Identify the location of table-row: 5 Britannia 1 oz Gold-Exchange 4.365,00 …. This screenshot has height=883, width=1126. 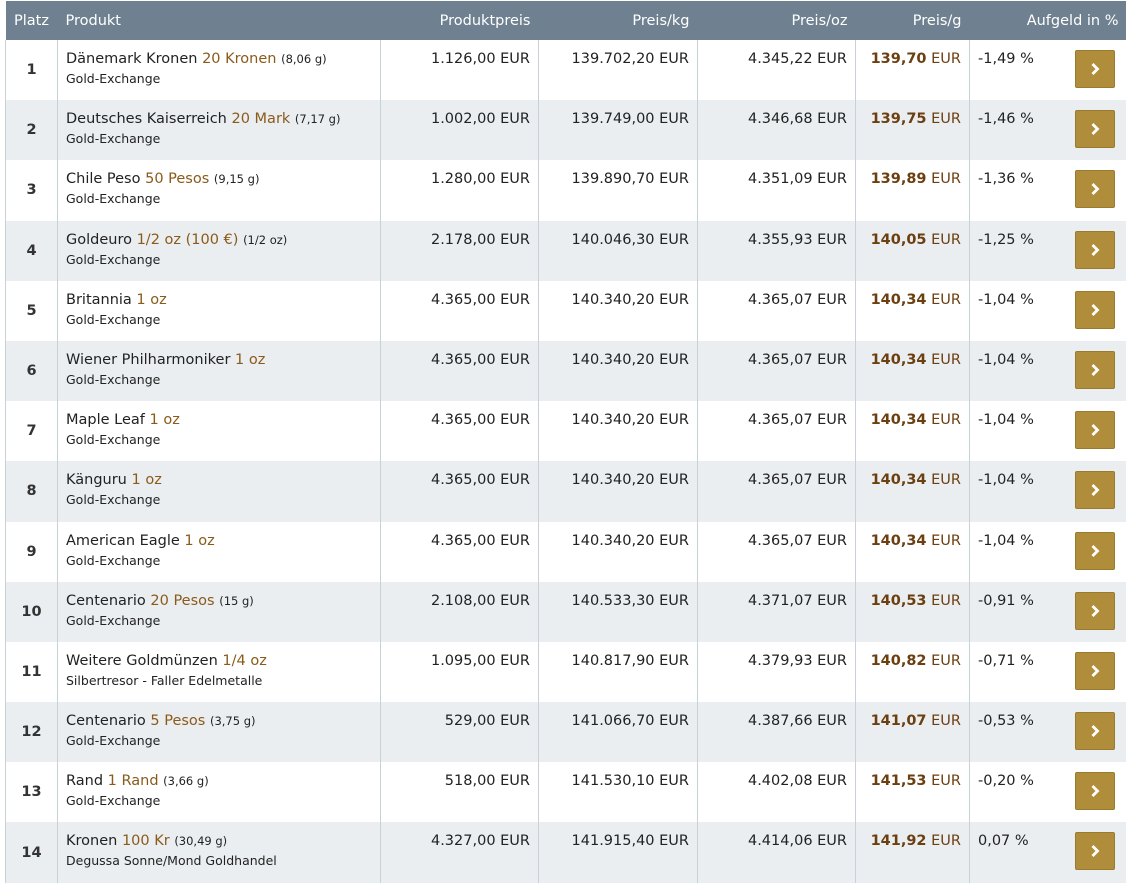
(566, 311).